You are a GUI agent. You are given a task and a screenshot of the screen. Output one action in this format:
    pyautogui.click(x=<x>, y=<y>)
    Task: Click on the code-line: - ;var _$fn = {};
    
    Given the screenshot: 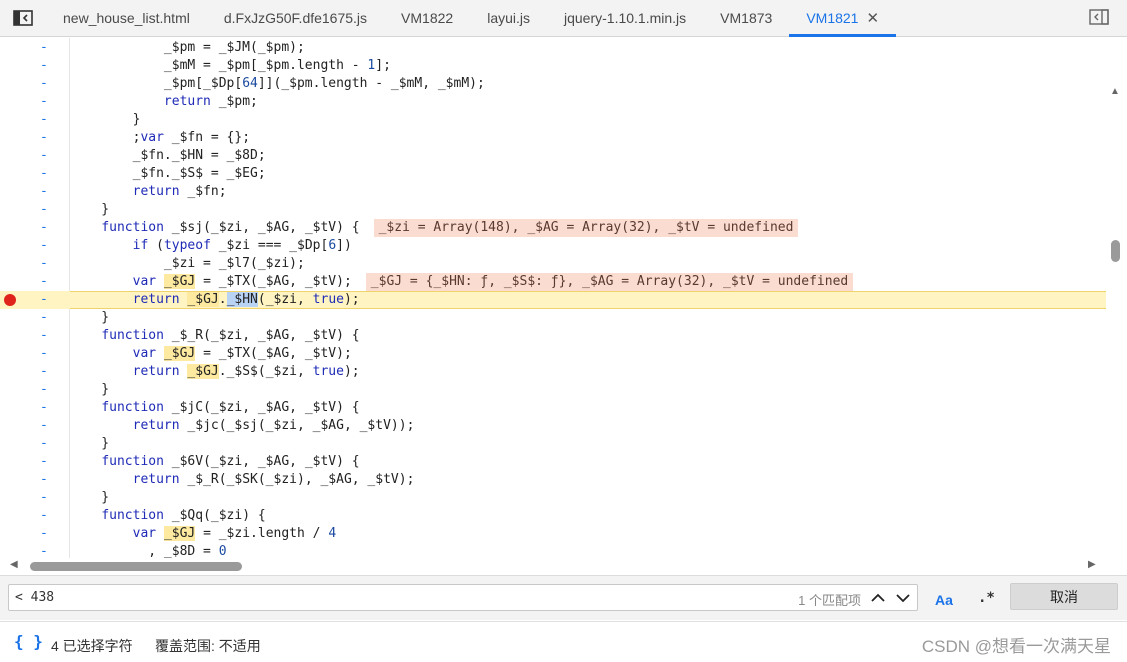 What is the action you would take?
    pyautogui.click(x=553, y=138)
    